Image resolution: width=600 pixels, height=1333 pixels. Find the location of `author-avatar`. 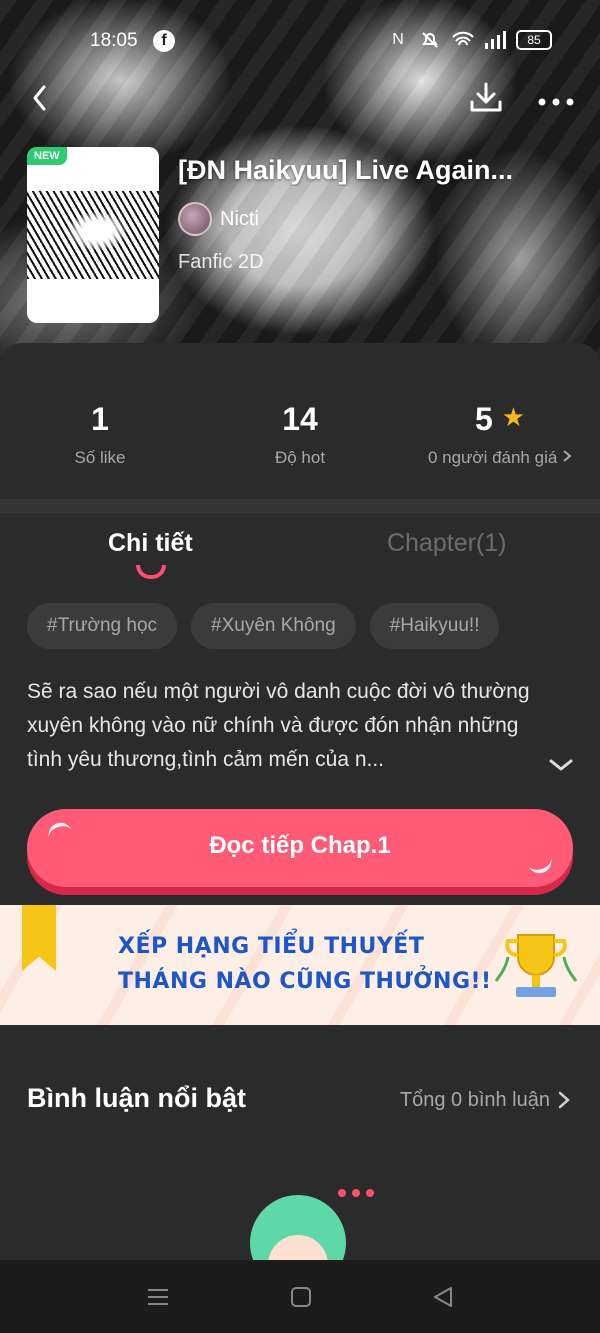

author-avatar is located at coordinates (195, 219).